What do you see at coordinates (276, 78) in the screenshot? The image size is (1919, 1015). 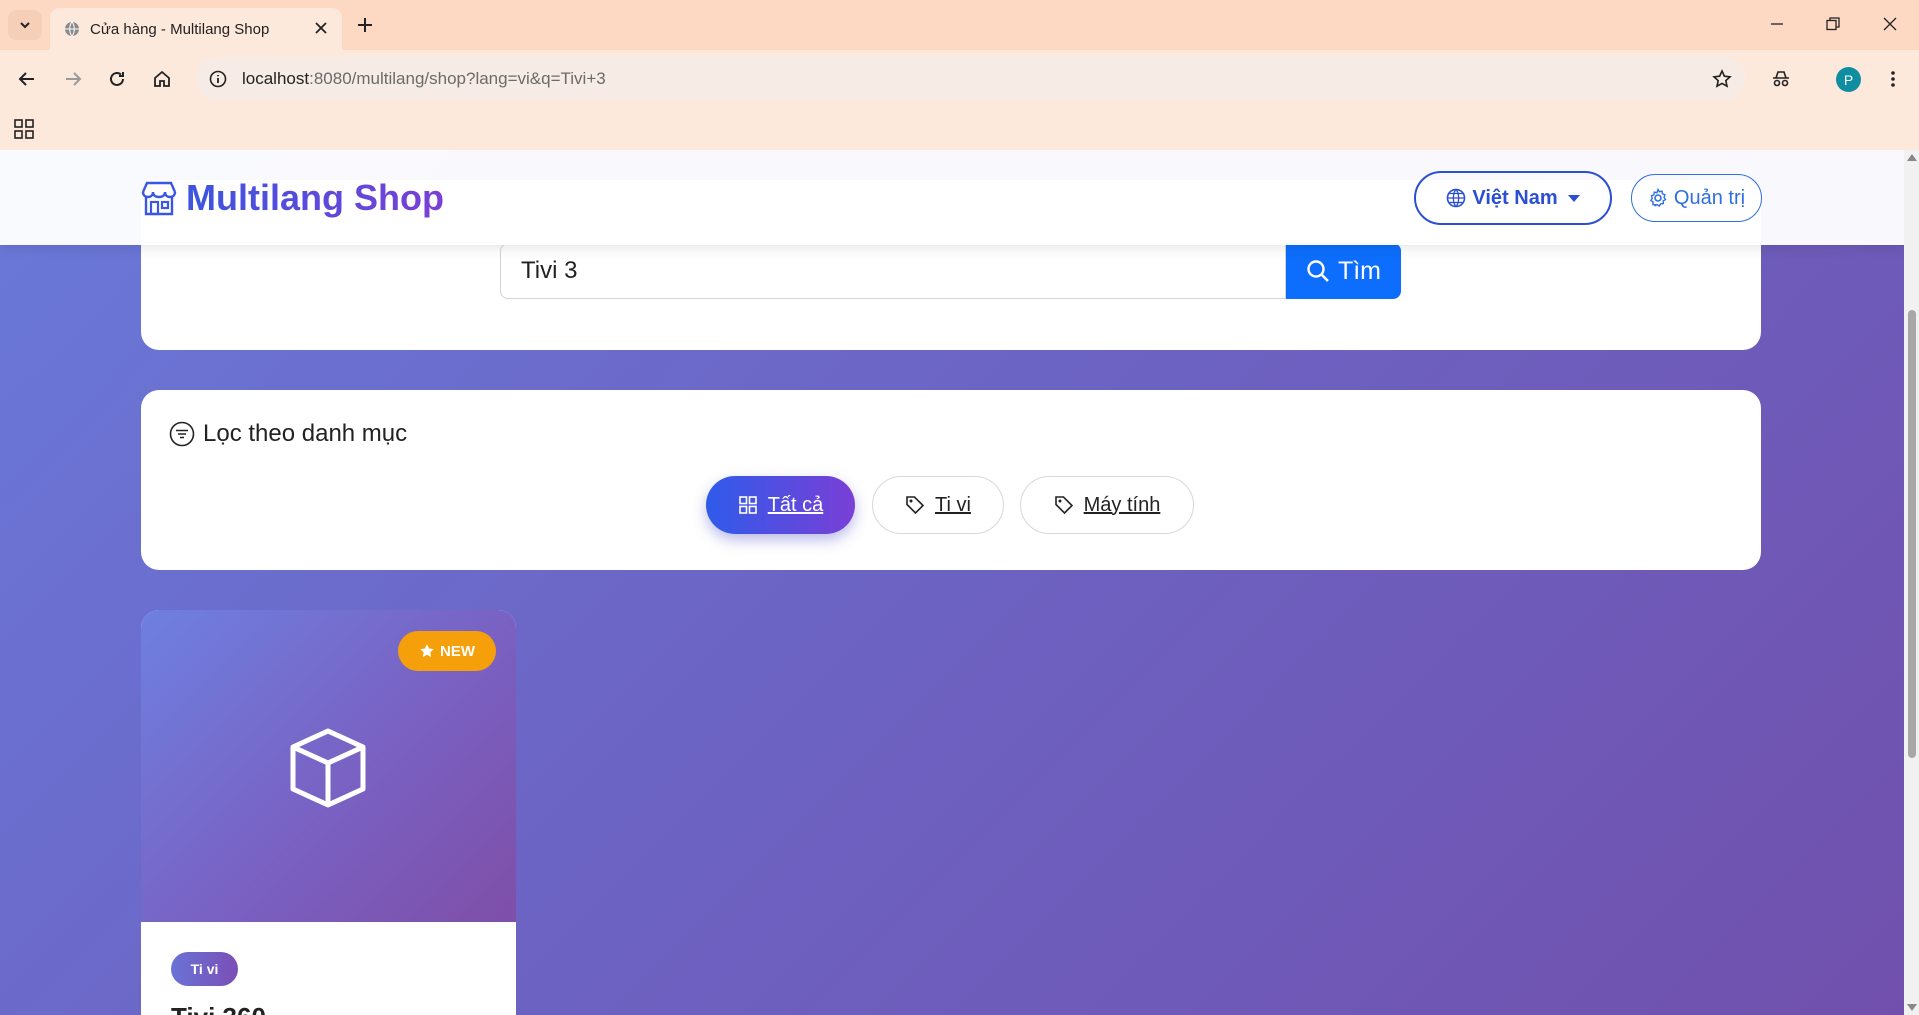 I see `url-host: localhost` at bounding box center [276, 78].